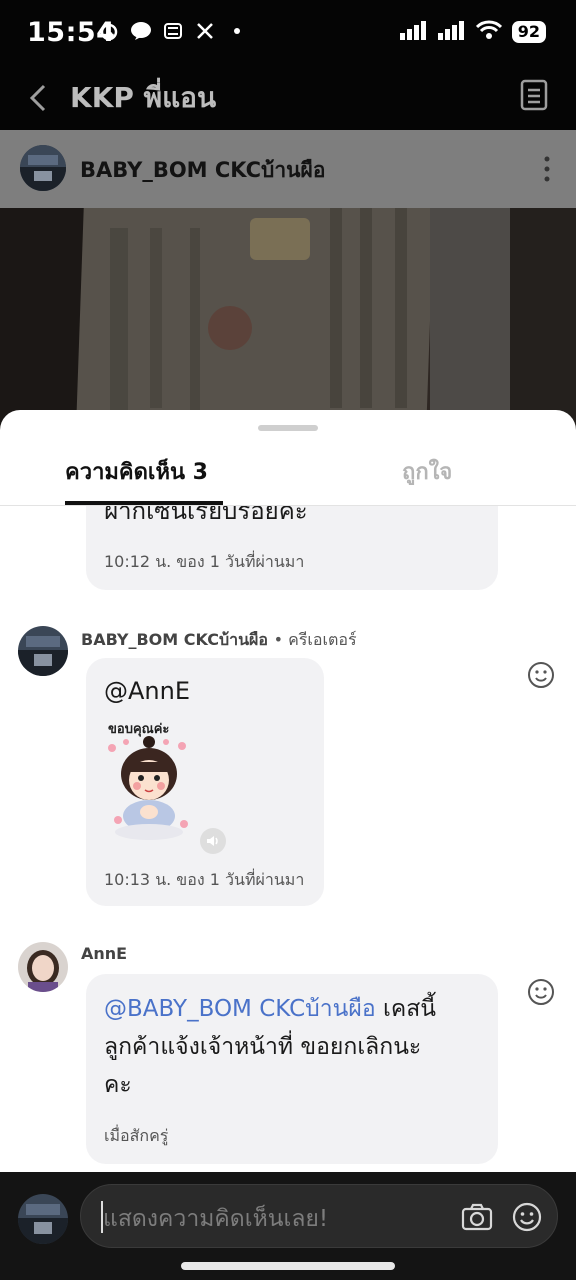  I want to click on signal-icon, so click(413, 32).